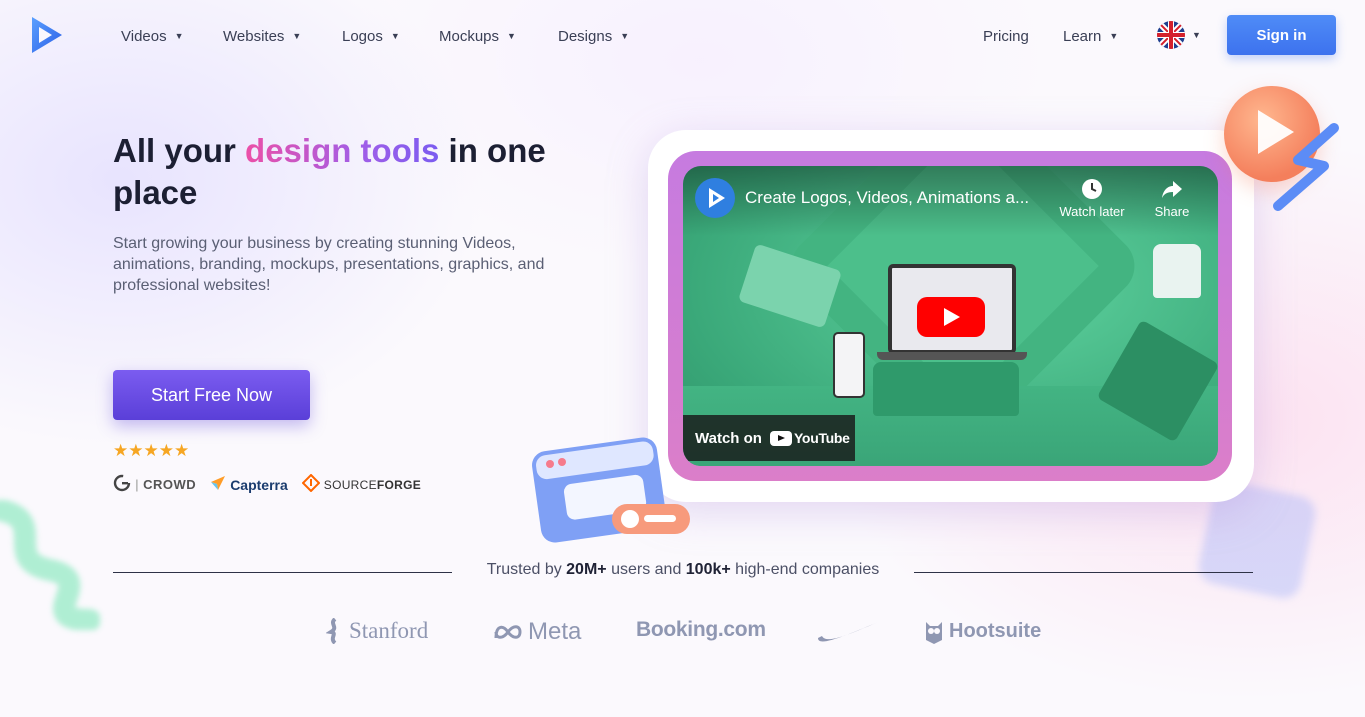 The image size is (1365, 717). Describe the element at coordinates (849, 365) in the screenshot. I see `video-scene-phone` at that location.